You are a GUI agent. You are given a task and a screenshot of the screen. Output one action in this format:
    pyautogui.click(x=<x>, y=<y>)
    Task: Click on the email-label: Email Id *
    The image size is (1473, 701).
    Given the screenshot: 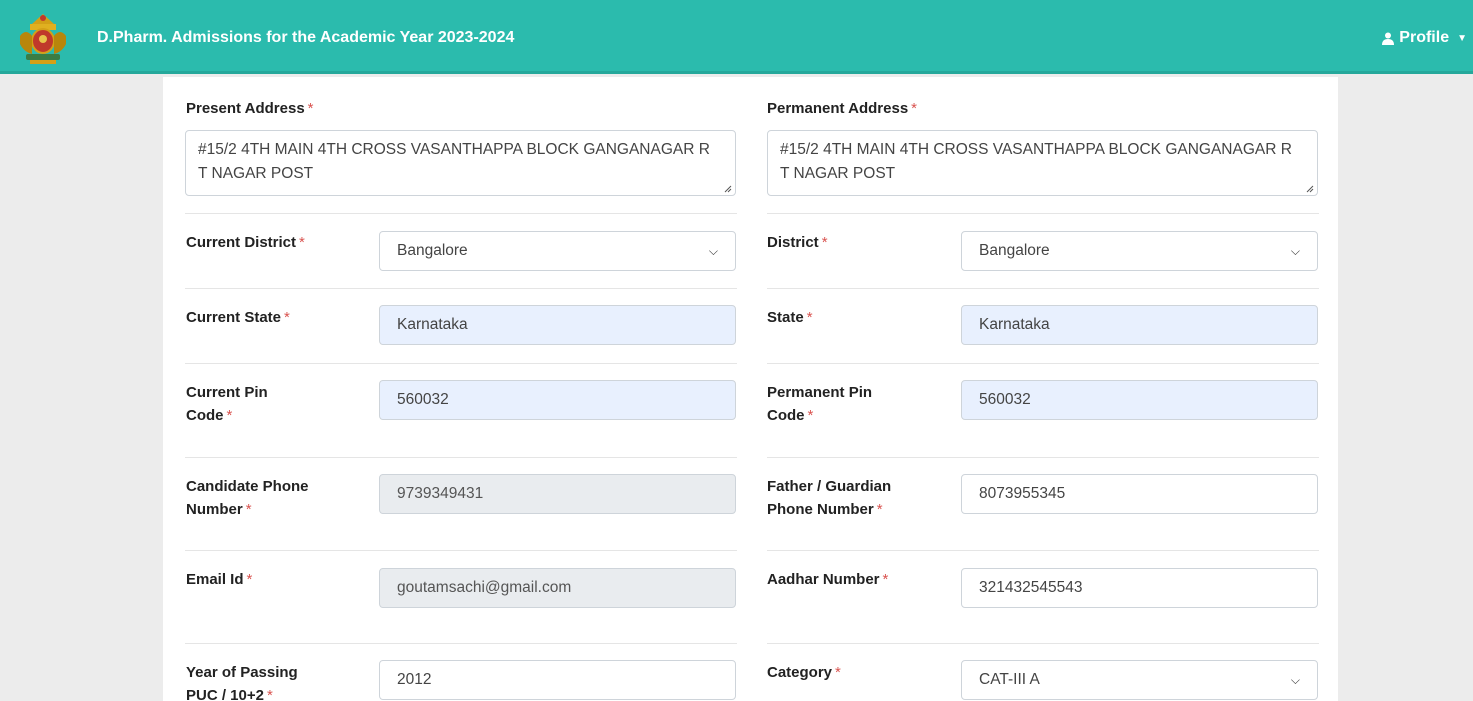 What is the action you would take?
    pyautogui.click(x=219, y=579)
    